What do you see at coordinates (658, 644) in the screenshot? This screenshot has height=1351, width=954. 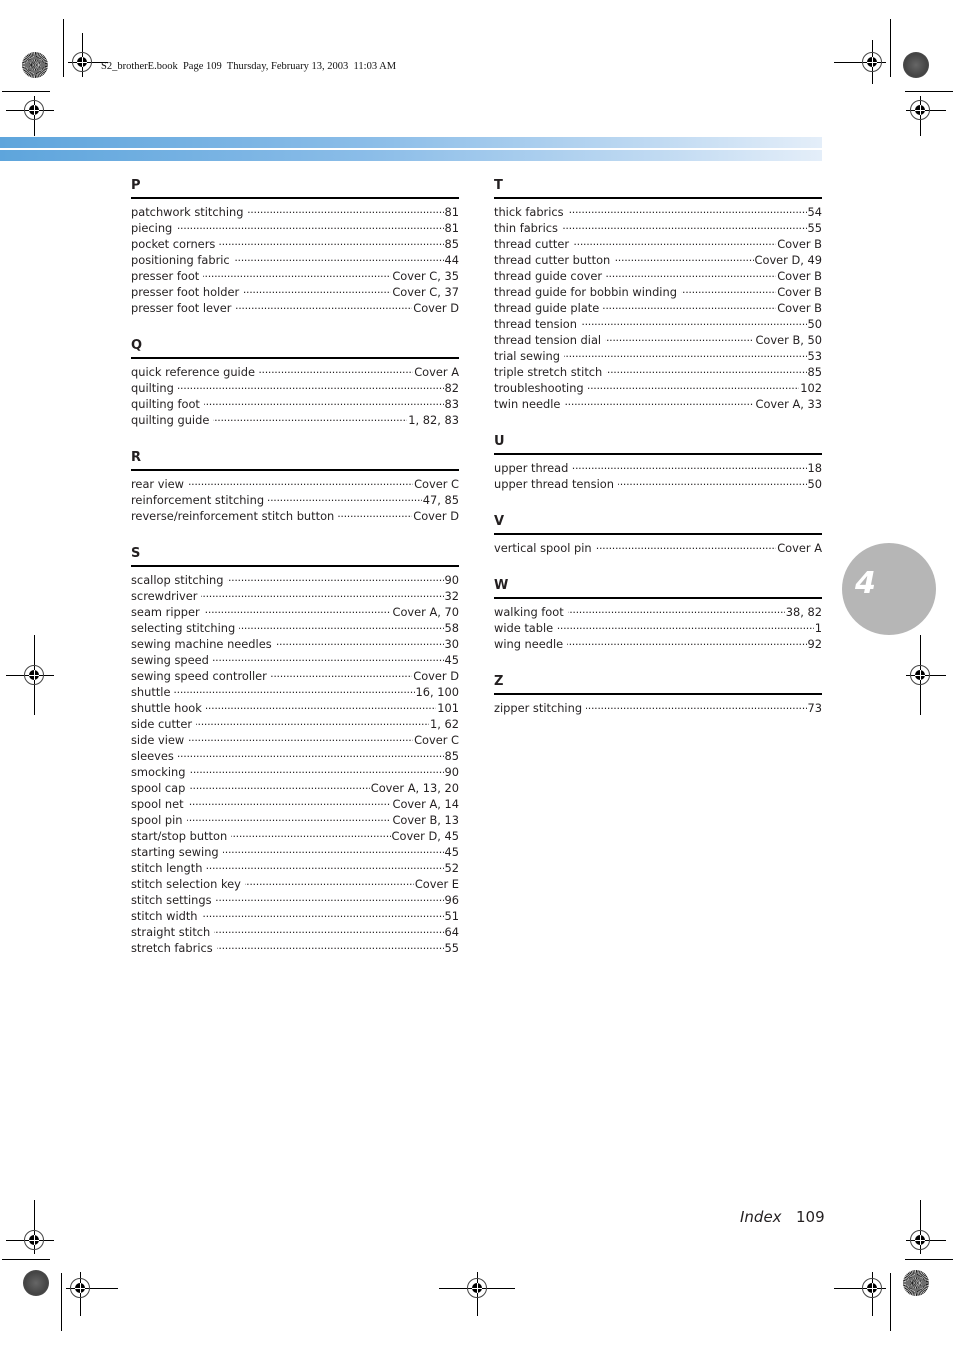 I see `index-entry: wing needle 92` at bounding box center [658, 644].